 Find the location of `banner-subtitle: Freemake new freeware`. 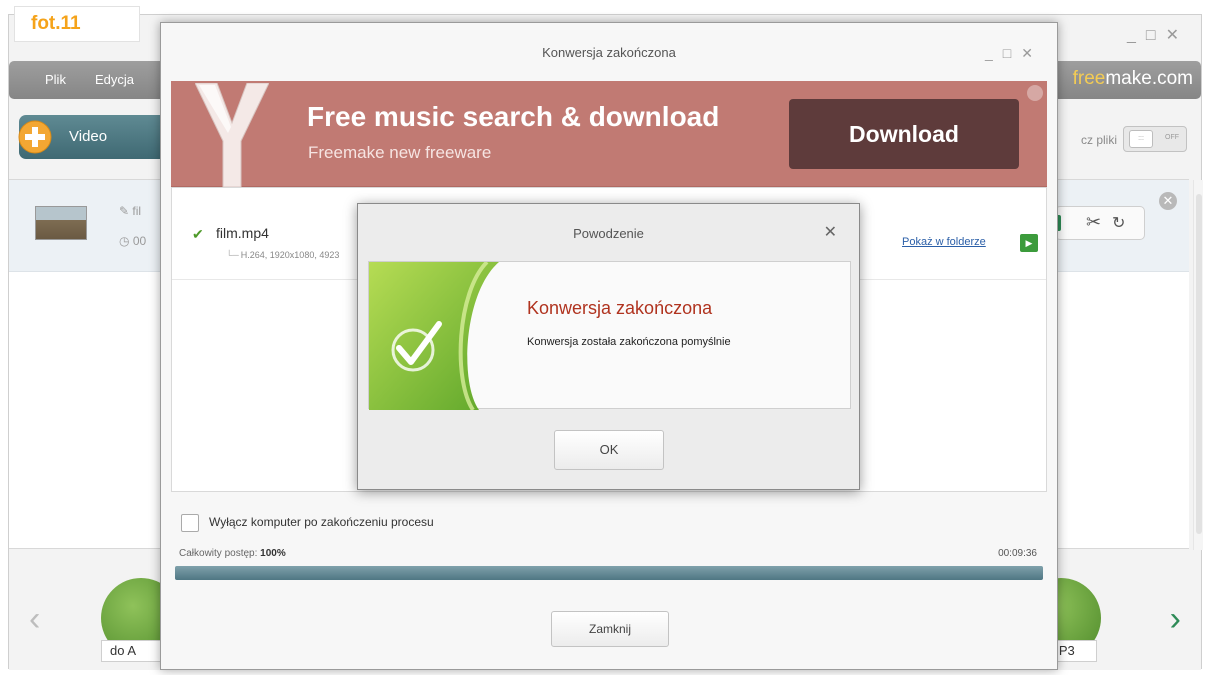

banner-subtitle: Freemake new freeware is located at coordinates (400, 152).